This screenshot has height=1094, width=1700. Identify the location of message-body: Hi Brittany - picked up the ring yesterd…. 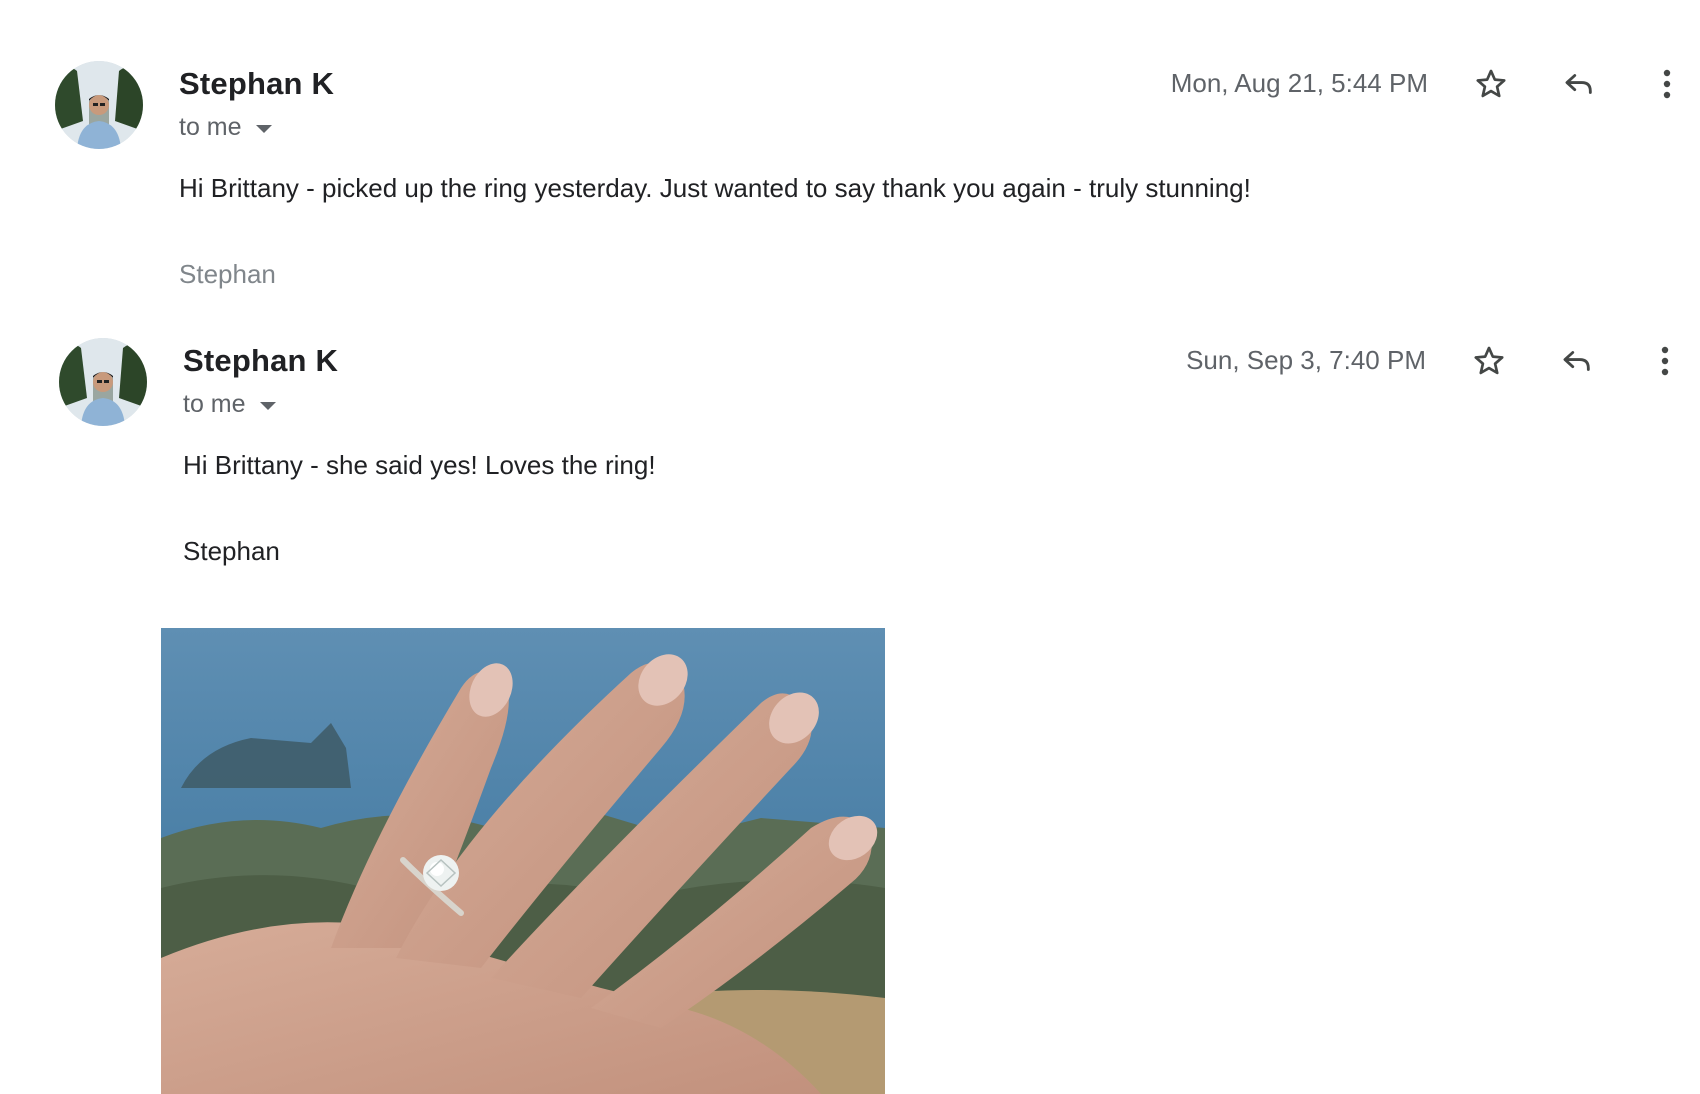
(715, 188).